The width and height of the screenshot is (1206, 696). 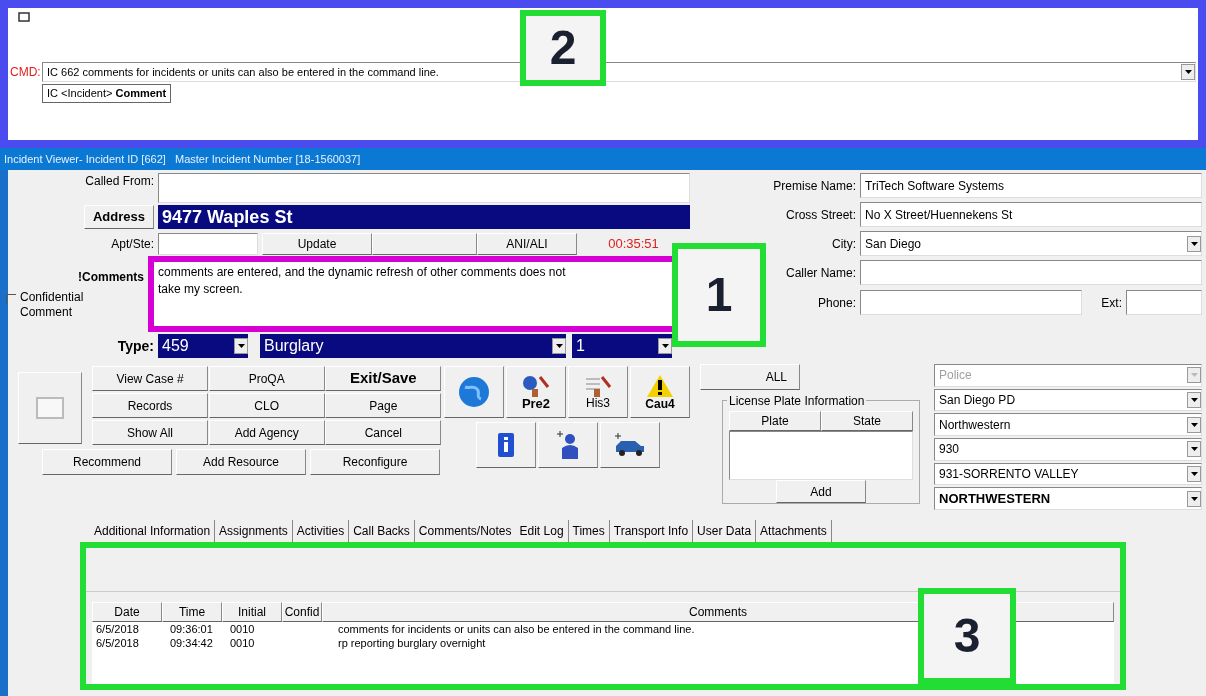 I want to click on comments-input: comments are entered, and the dynamic refresh of other comments does not take my screen., so click(x=369, y=280).